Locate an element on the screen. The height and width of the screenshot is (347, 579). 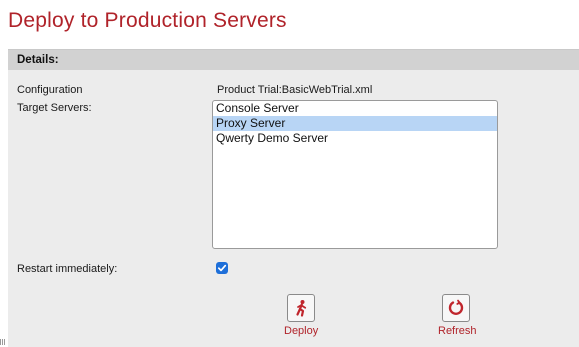
page-title: Deploy to Production Servers is located at coordinates (147, 20).